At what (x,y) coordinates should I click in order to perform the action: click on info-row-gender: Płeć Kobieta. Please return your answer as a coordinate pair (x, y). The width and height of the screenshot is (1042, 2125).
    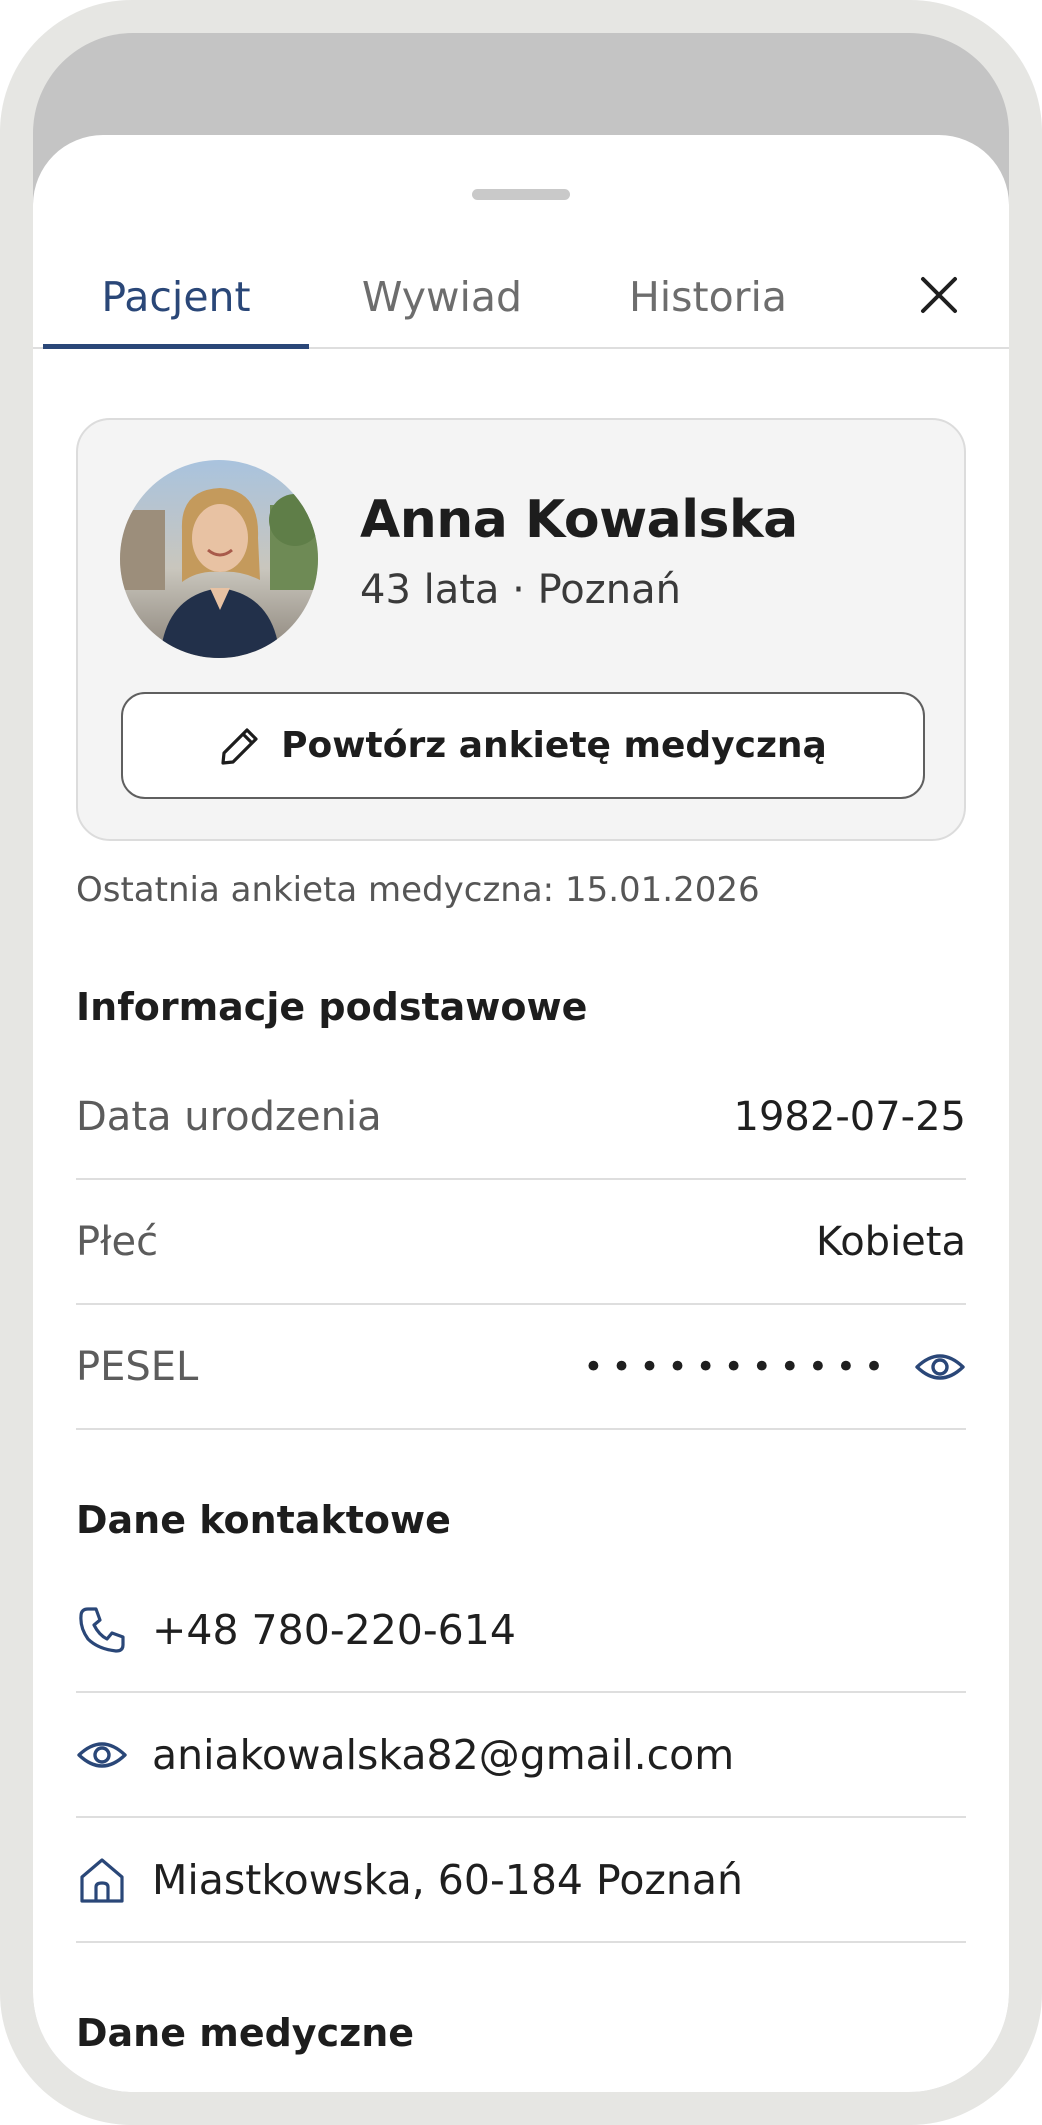
    Looking at the image, I should click on (521, 1242).